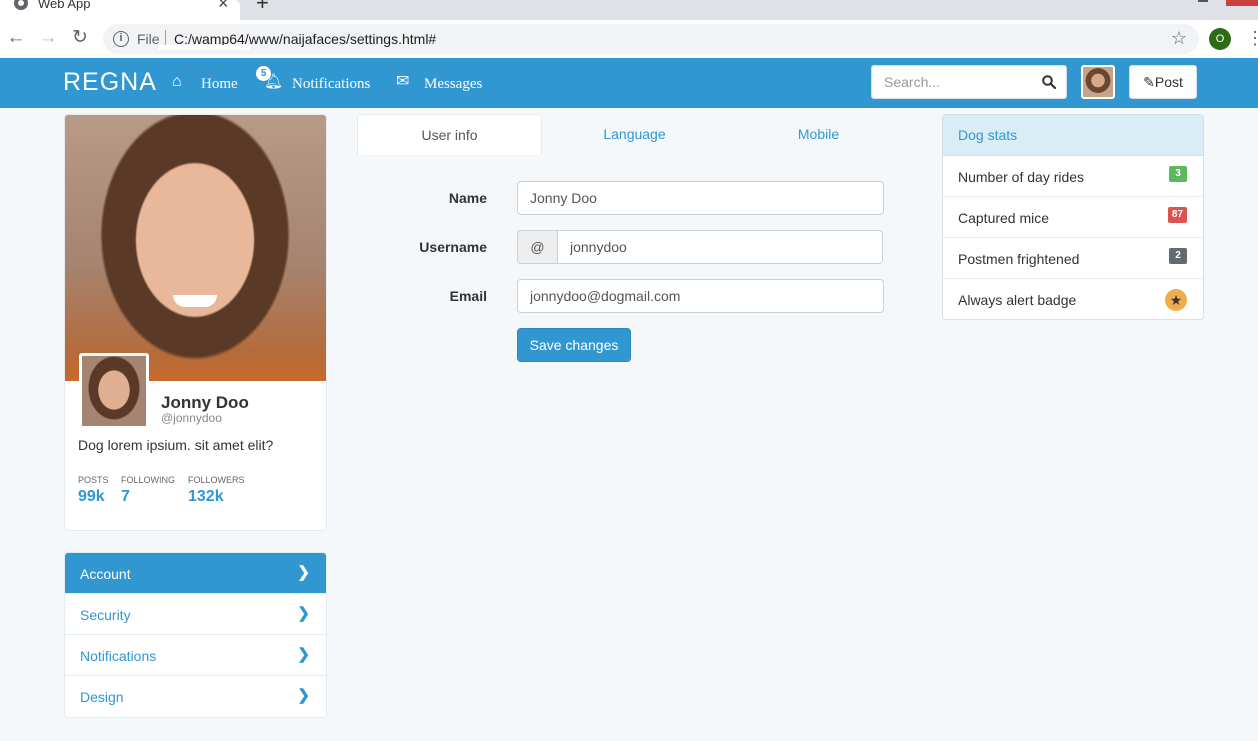 This screenshot has width=1258, height=741. Describe the element at coordinates (1203, 1) in the screenshot. I see `window-minimize-icon` at that location.